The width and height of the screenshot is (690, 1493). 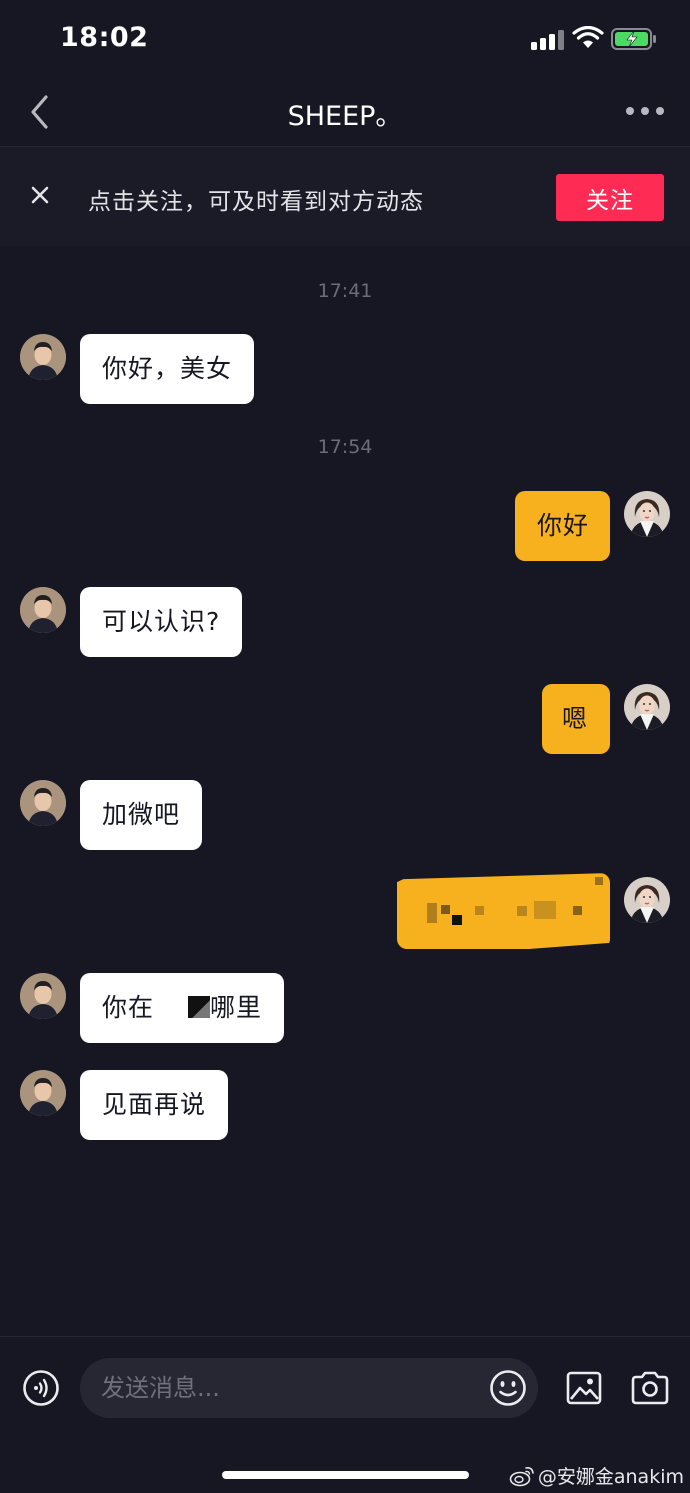 I want to click on emoji-icon, so click(x=508, y=1388).